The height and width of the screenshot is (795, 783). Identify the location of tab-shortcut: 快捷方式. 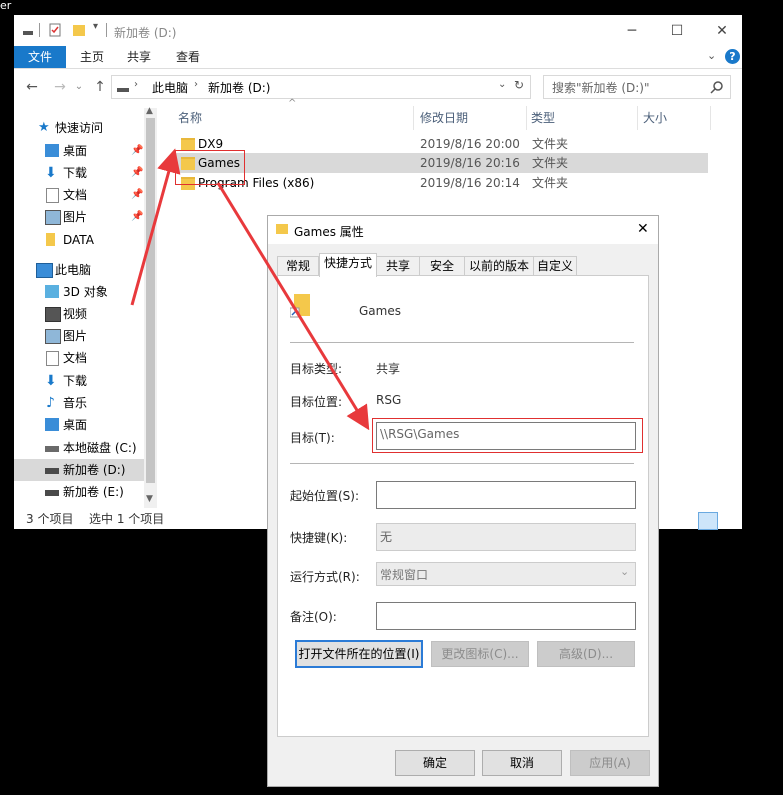
(348, 265).